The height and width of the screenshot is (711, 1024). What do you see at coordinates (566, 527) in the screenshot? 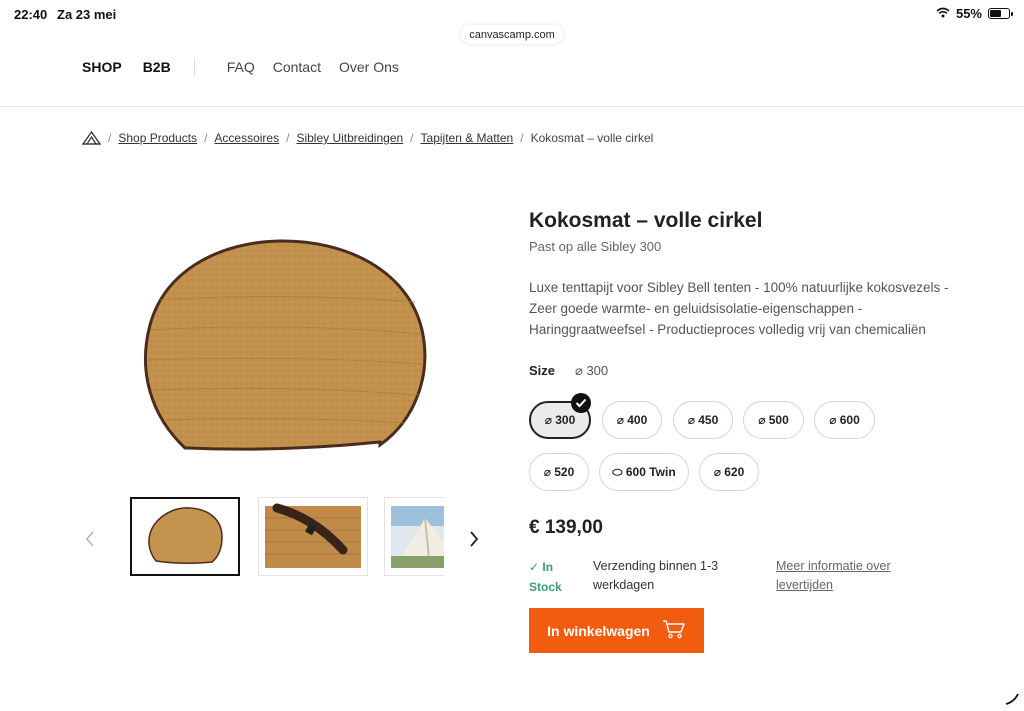
I see `product-price: € 139,00` at bounding box center [566, 527].